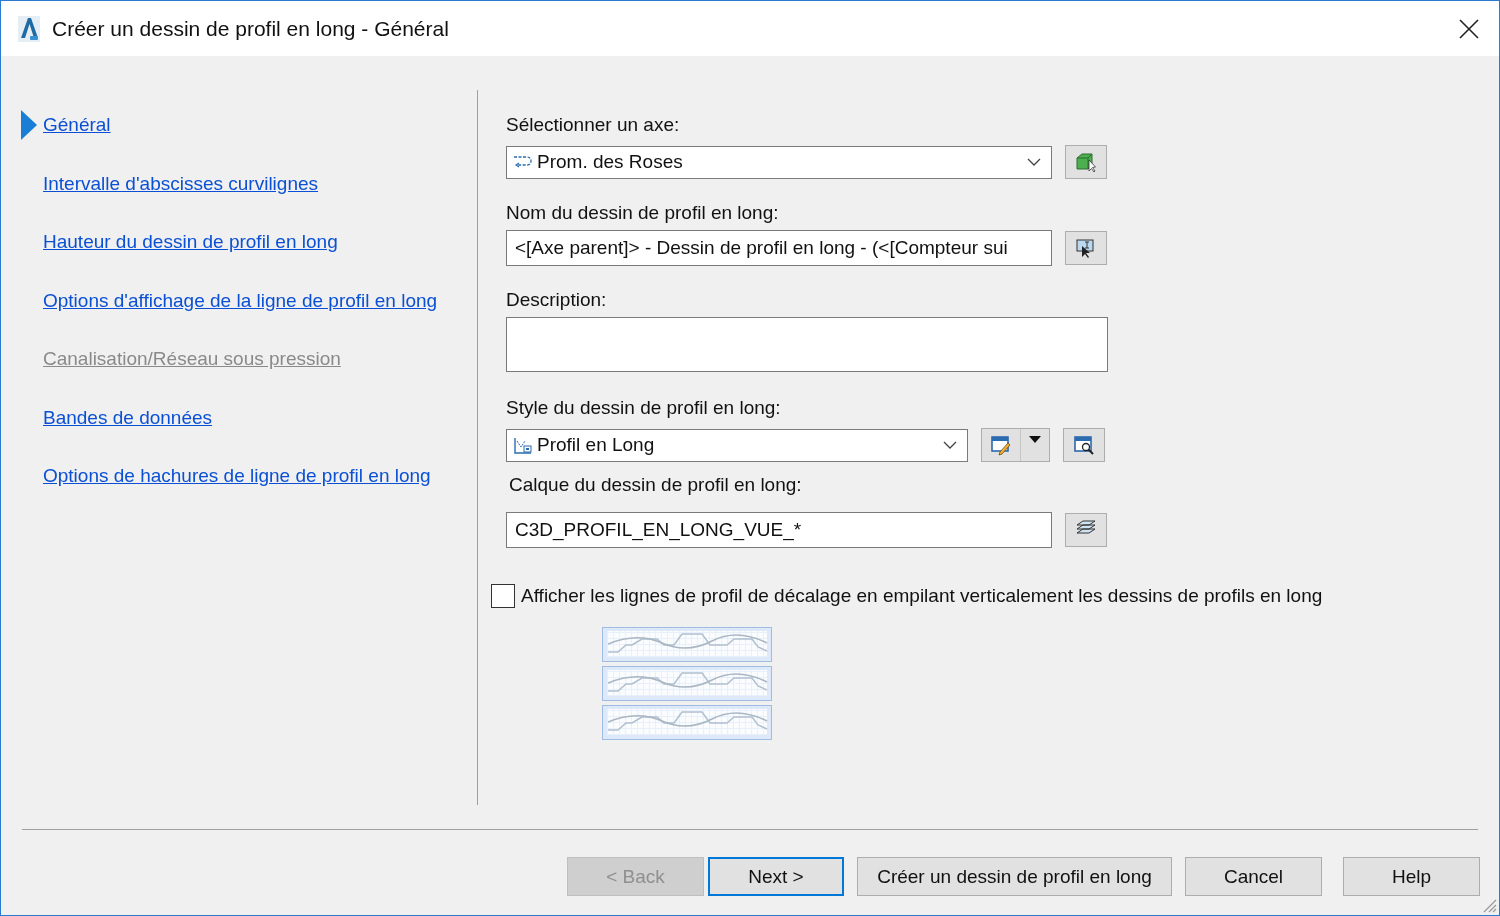 The width and height of the screenshot is (1500, 916). Describe the element at coordinates (503, 596) in the screenshot. I see `checkbox` at that location.